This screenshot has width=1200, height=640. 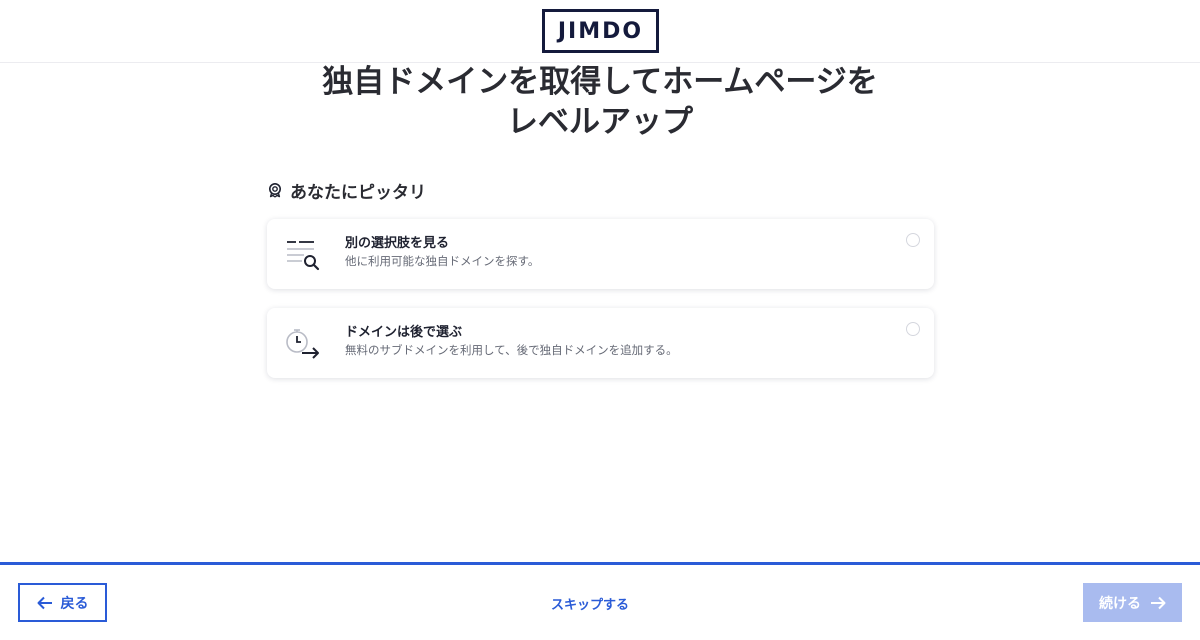 I want to click on progress-bar, so click(x=600, y=563).